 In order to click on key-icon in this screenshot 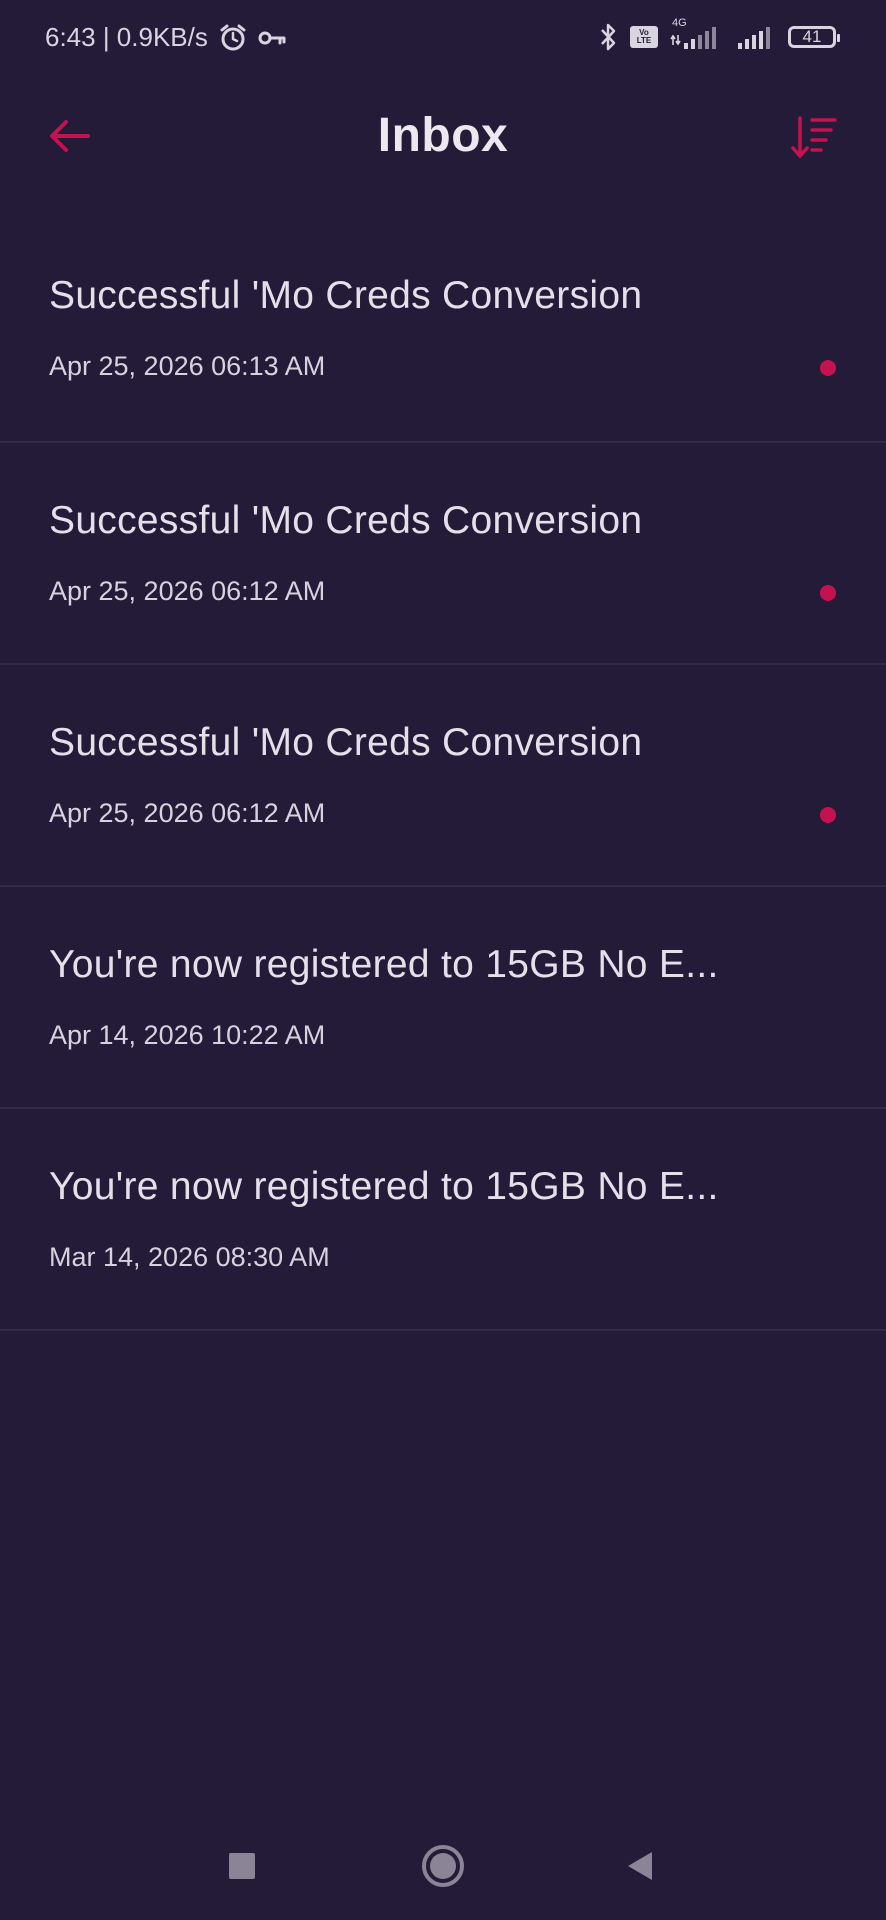, I will do `click(272, 38)`.